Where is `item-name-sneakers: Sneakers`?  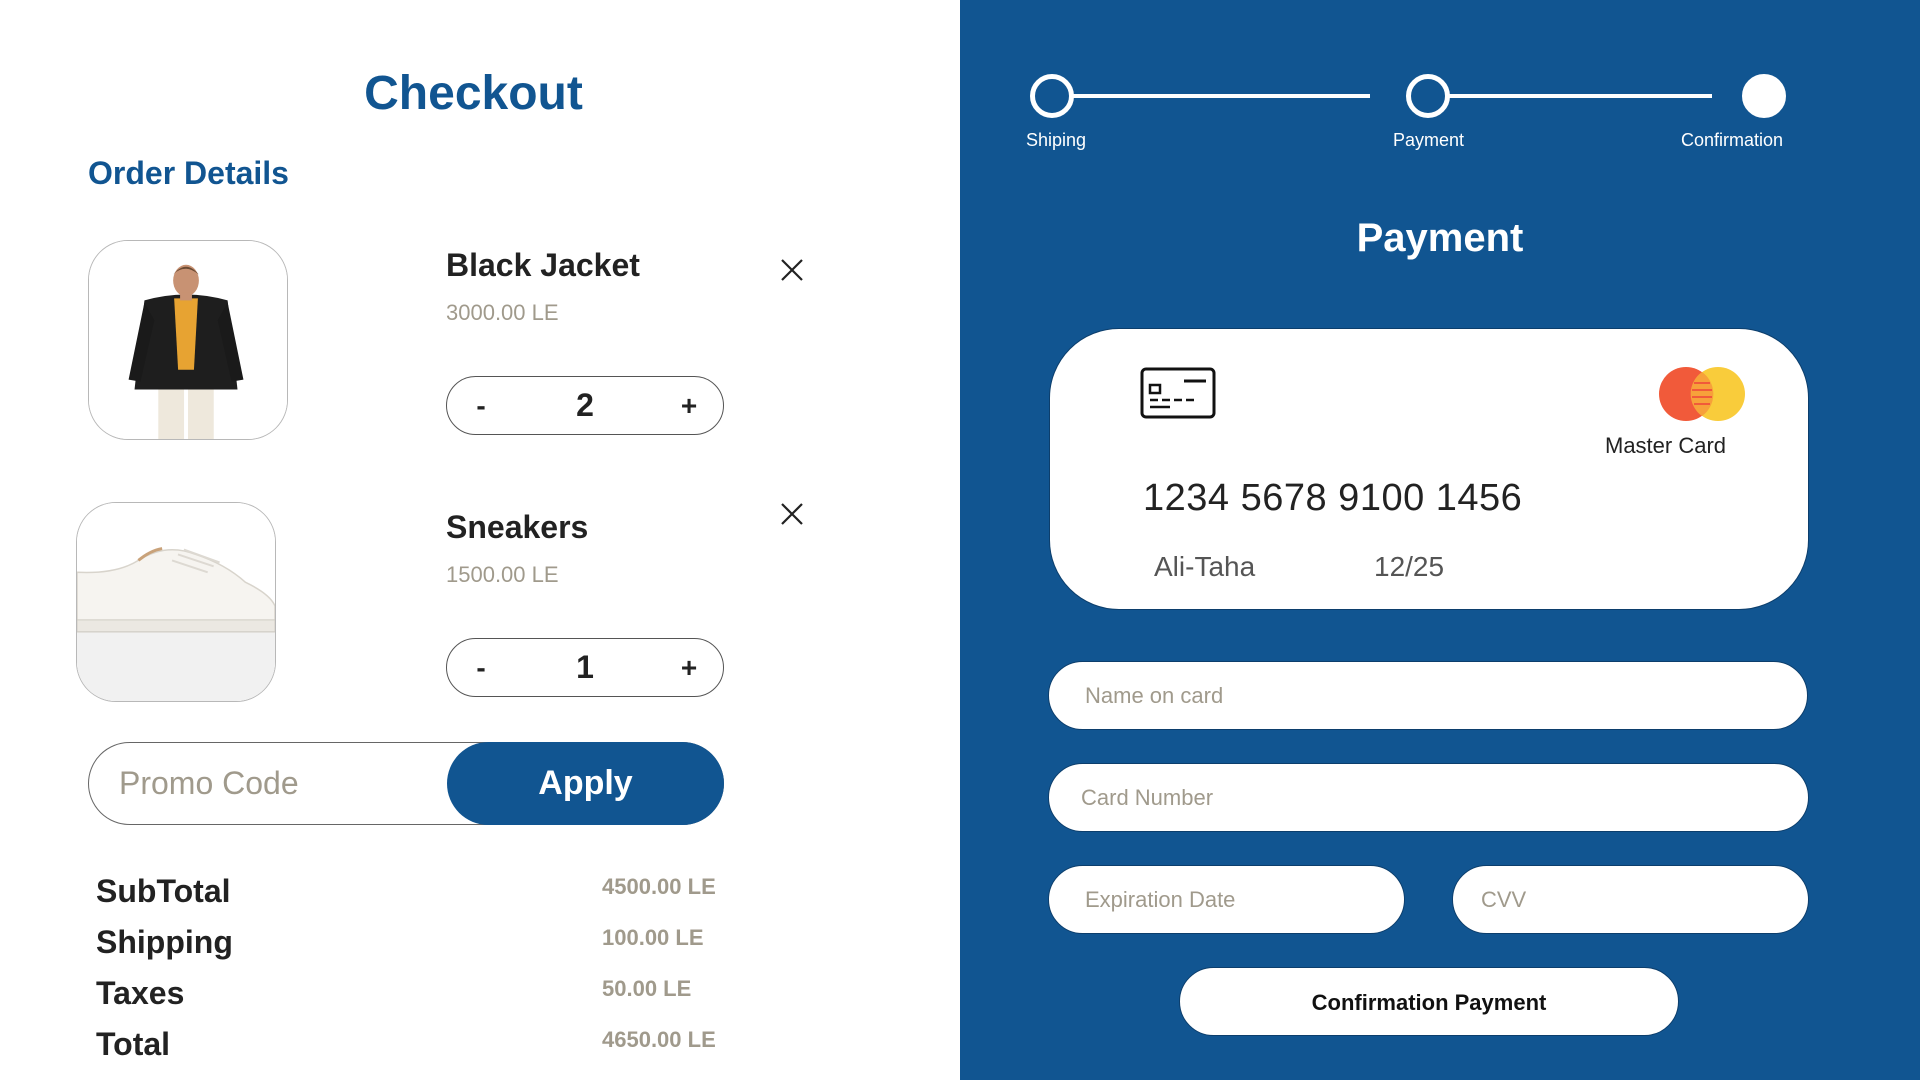
item-name-sneakers: Sneakers is located at coordinates (517, 527).